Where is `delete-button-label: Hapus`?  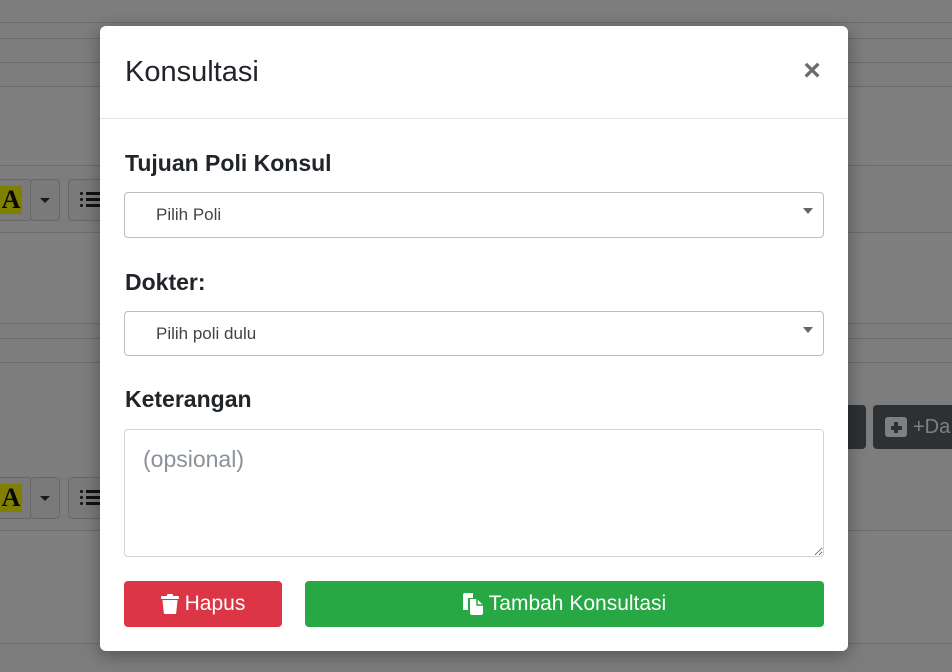
delete-button-label: Hapus is located at coordinates (215, 603).